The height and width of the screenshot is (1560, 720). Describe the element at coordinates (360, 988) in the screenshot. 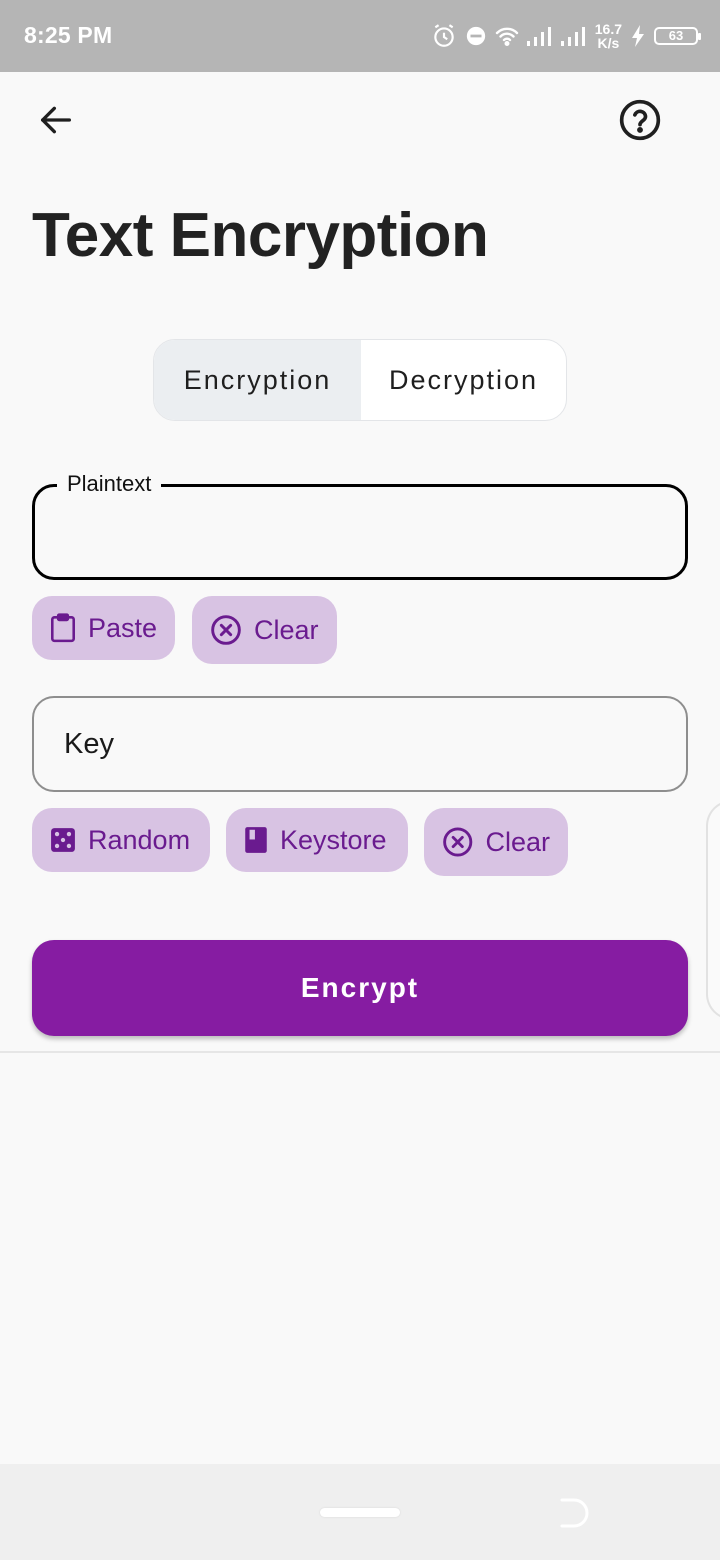

I see `encrypt-button: Encrypt` at that location.